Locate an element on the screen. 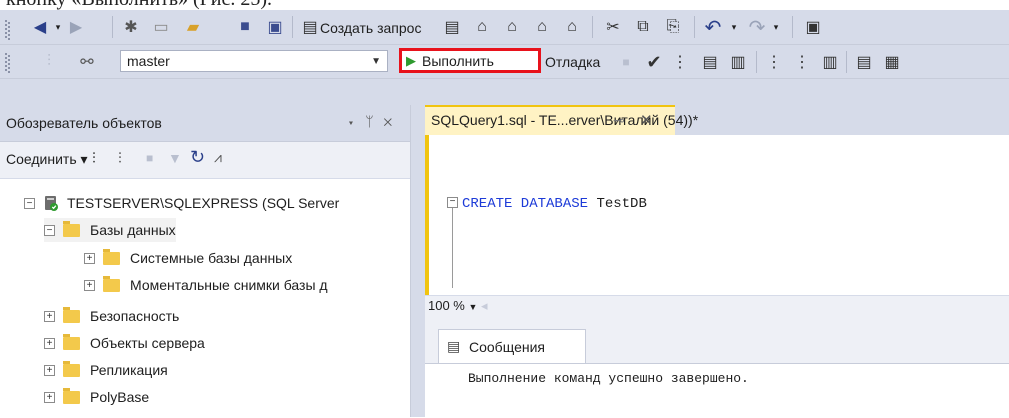  tree-item-label: TESTSERVER\SQLEXPRESS (SQL Server is located at coordinates (203, 203).